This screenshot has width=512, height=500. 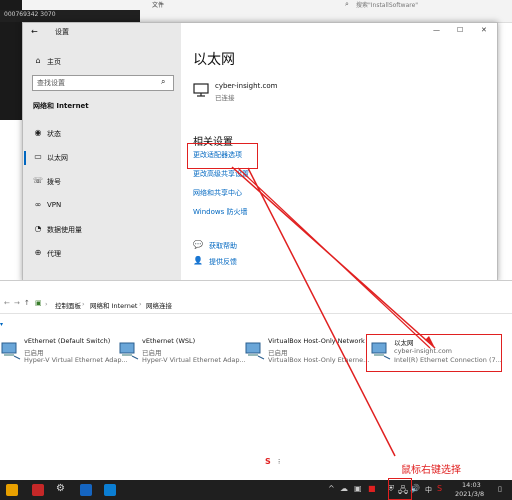 I want to click on annotation-box-tray, so click(x=400, y=489).